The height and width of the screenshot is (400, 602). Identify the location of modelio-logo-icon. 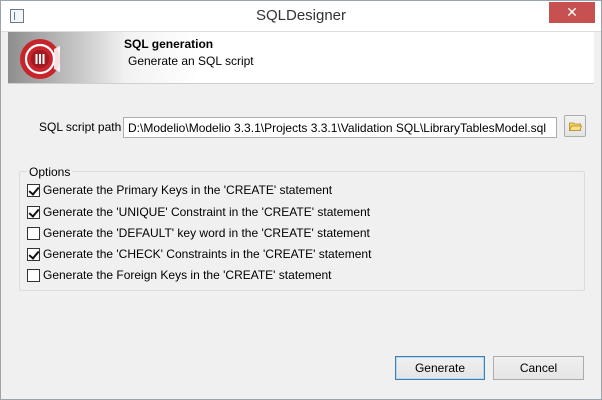
(40, 59).